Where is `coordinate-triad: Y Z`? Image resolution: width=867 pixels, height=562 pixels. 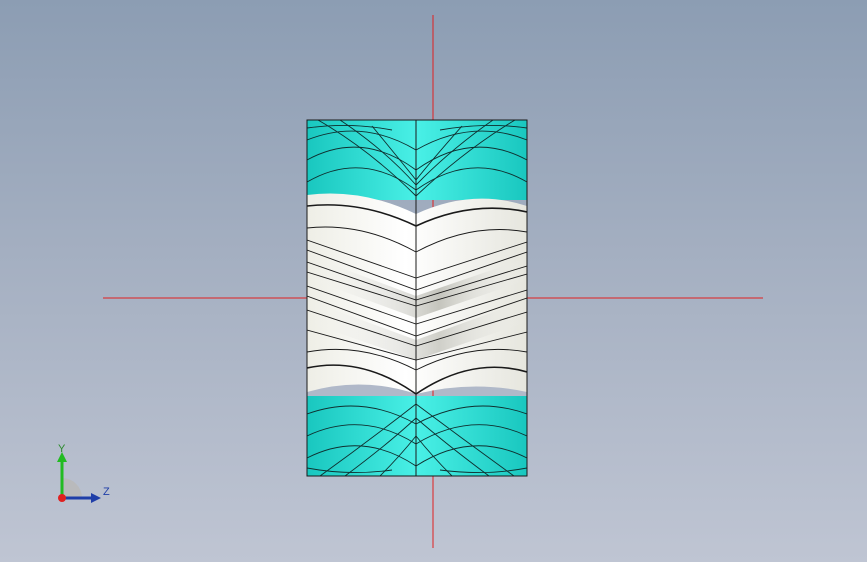
coordinate-triad: Y Z is located at coordinates (80, 480).